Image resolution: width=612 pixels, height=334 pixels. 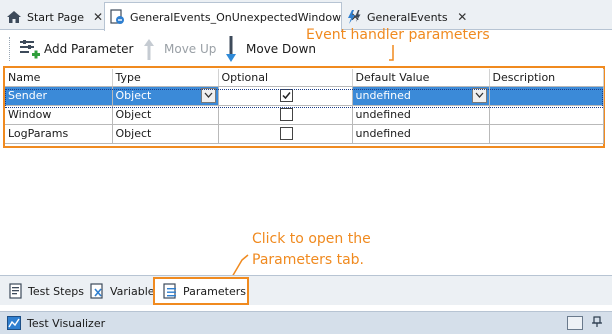 I want to click on annotation-click-to-open: Click to open the Parameters tab., so click(x=311, y=250).